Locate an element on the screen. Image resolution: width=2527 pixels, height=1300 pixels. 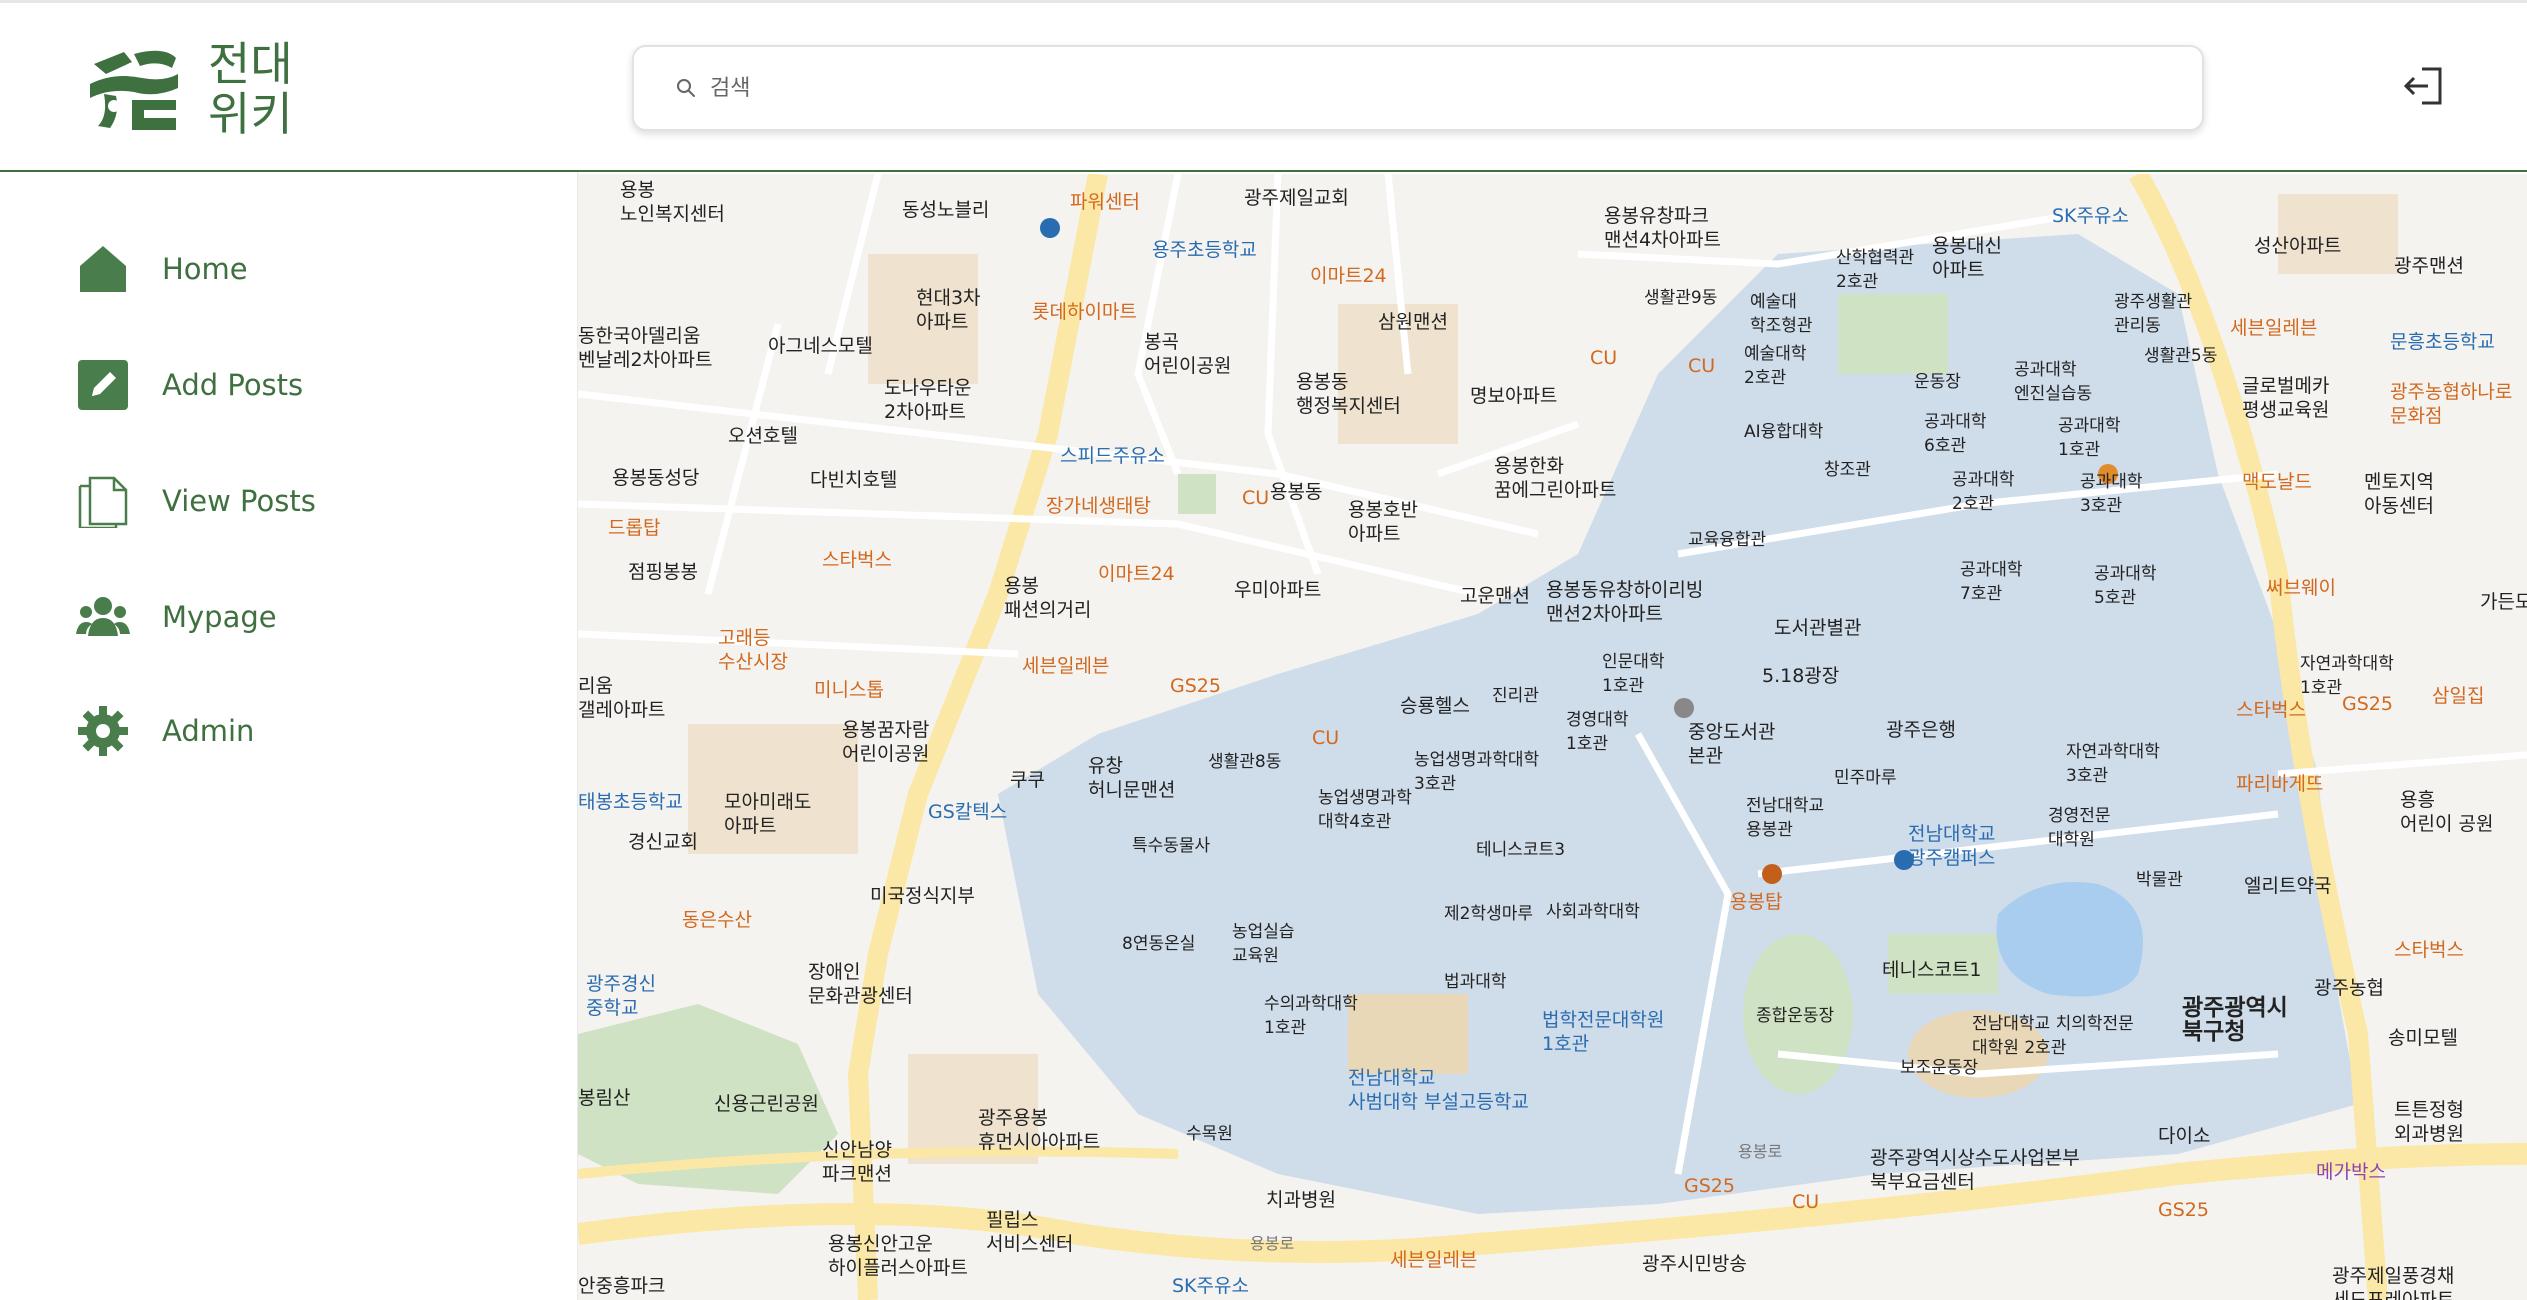
app-logo: 전대 위키 is located at coordinates (188, 89).